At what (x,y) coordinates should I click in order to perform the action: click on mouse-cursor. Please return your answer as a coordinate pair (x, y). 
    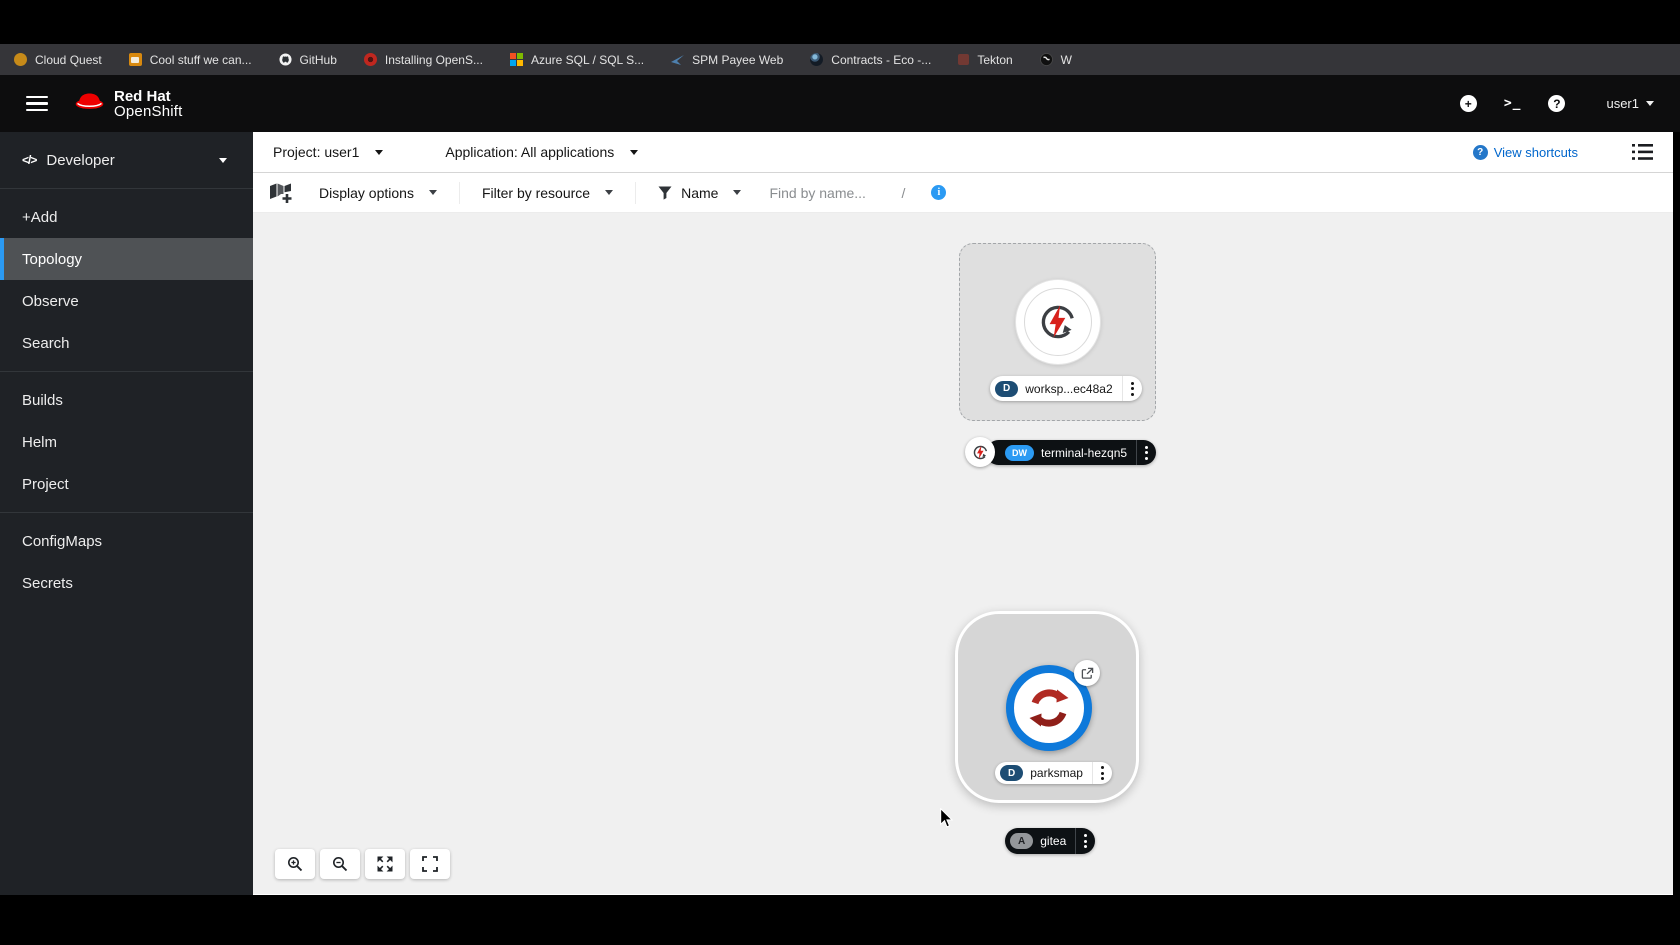
    Looking at the image, I should click on (946, 820).